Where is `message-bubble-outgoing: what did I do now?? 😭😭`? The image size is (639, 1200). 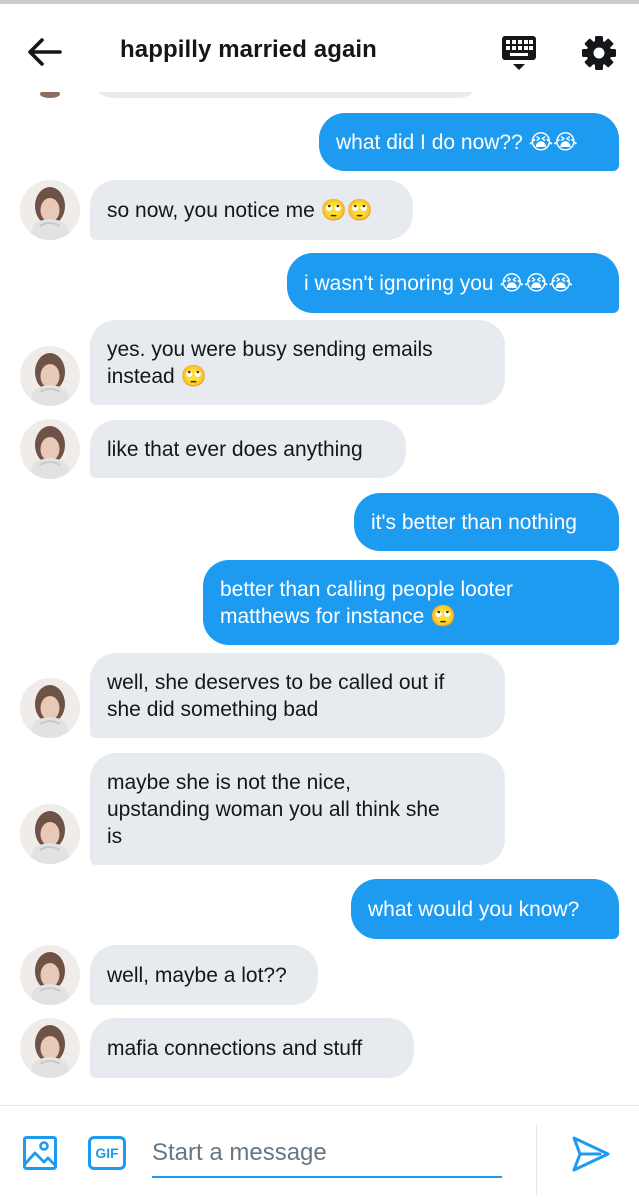
message-bubble-outgoing: what did I do now?? 😭😭 is located at coordinates (469, 142).